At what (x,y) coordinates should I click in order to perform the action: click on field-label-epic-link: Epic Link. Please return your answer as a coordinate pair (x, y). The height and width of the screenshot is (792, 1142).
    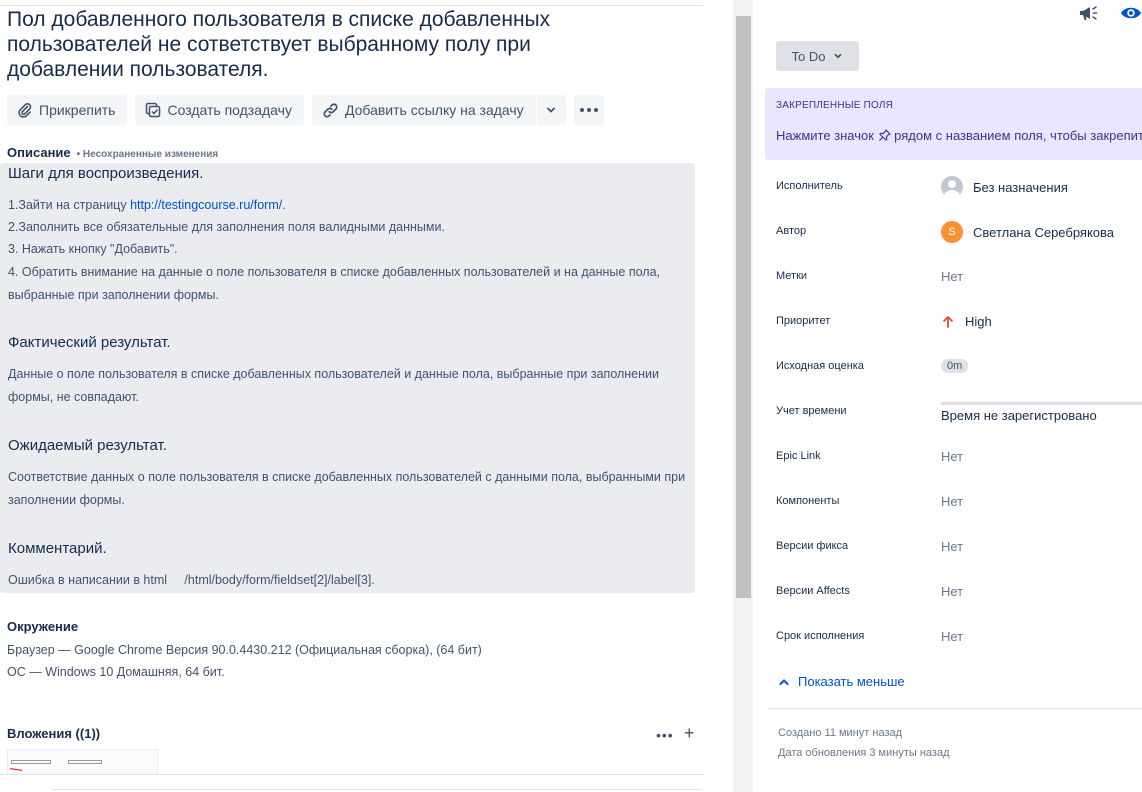
    Looking at the image, I should click on (798, 456).